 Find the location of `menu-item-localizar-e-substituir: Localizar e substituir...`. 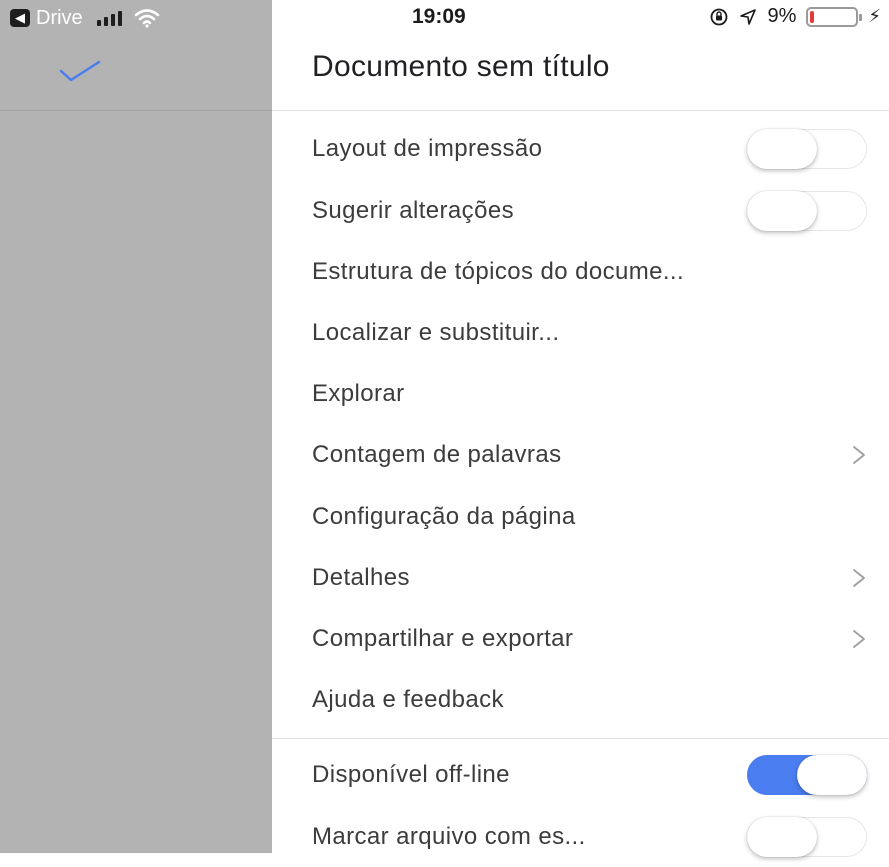

menu-item-localizar-e-substituir: Localizar e substituir... is located at coordinates (589, 332).